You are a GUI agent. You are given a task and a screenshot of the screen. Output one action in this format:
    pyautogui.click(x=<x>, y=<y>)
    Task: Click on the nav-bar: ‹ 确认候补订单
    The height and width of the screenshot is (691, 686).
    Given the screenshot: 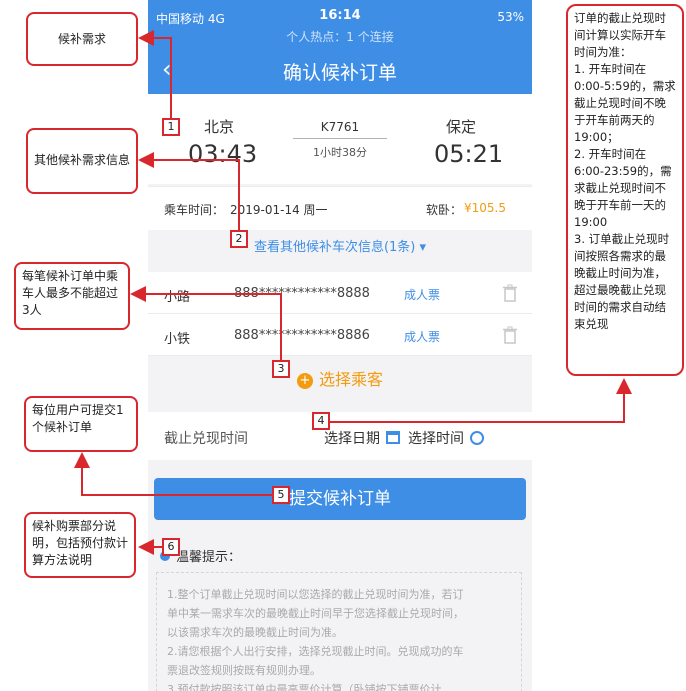 What is the action you would take?
    pyautogui.click(x=340, y=71)
    